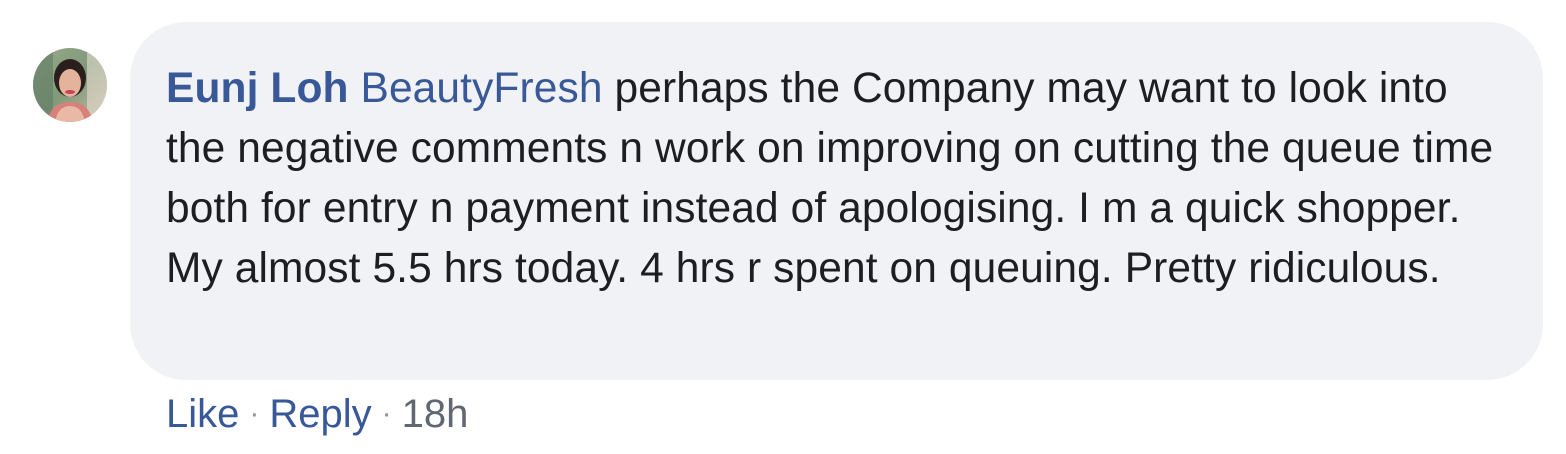 Image resolution: width=1566 pixels, height=454 pixels. What do you see at coordinates (482, 88) in the screenshot?
I see `mention-link: BeautyFresh` at bounding box center [482, 88].